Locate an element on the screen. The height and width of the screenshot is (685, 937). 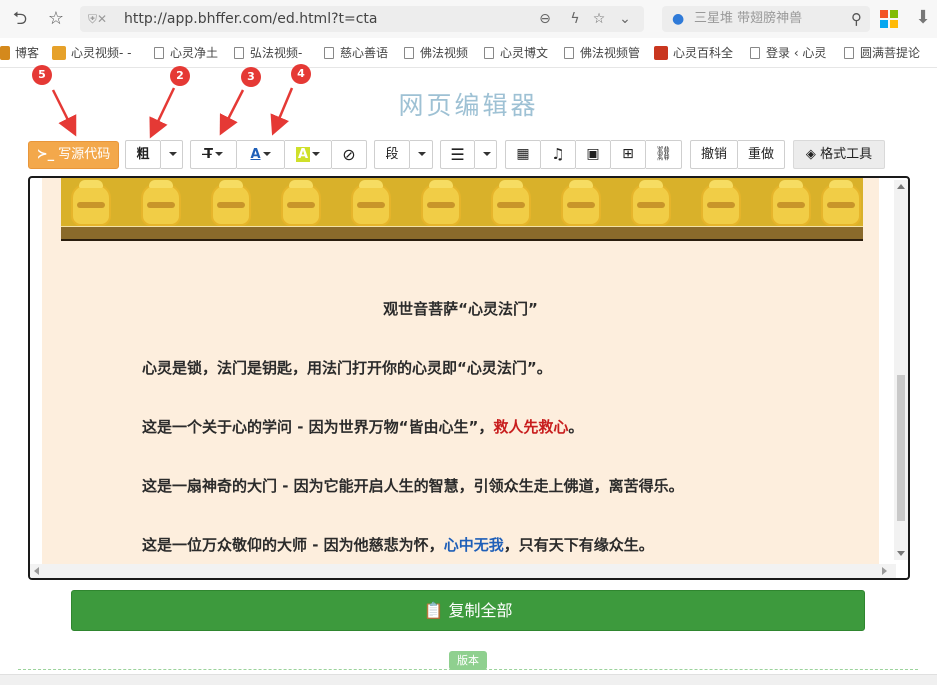
highlight-icon: A is located at coordinates (303, 154).